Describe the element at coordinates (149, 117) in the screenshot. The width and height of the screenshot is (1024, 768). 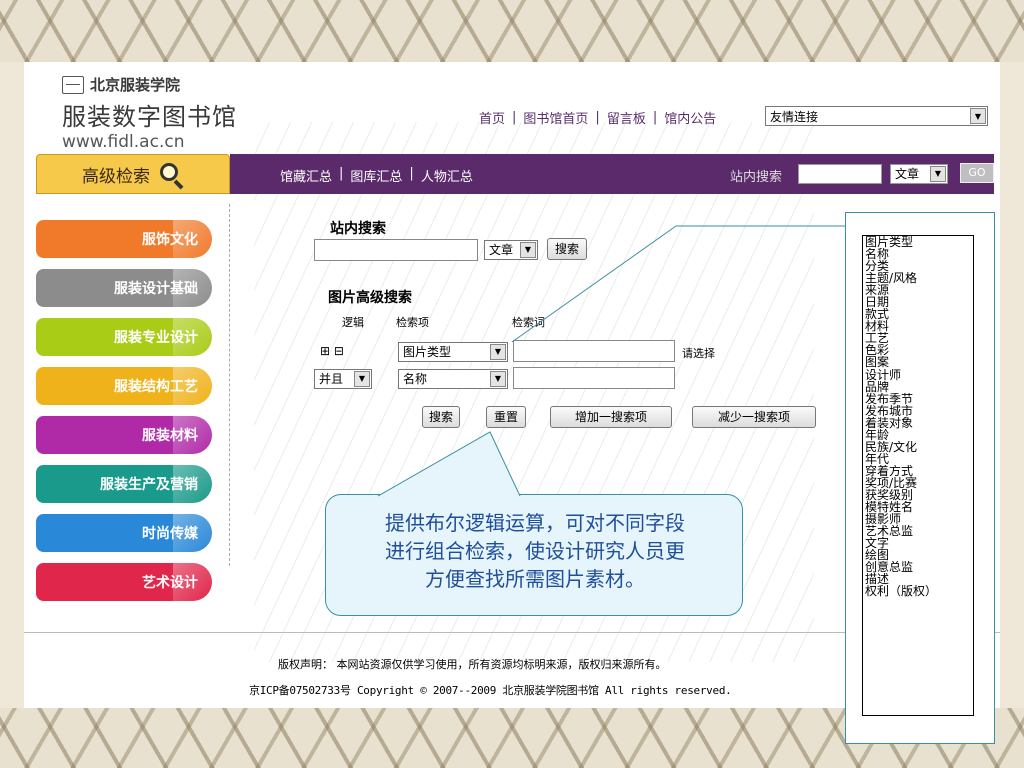
I see `library-title: 服装数字图书馆` at that location.